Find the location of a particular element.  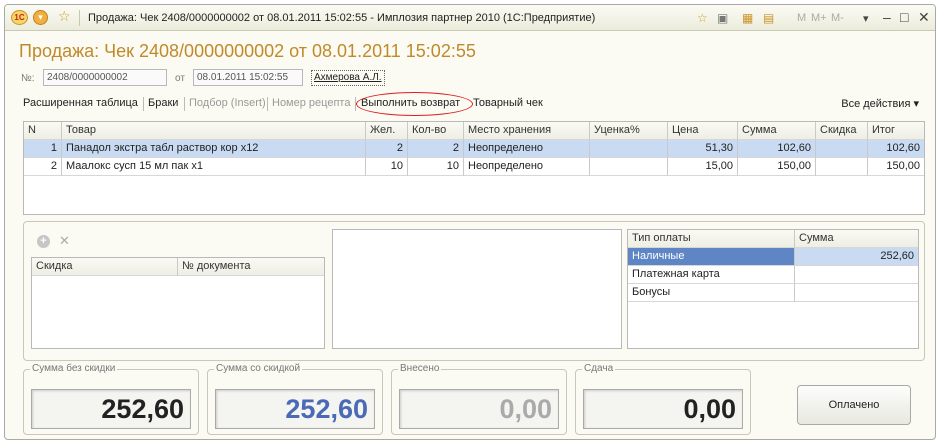

change-label: Сдача is located at coordinates (599, 368).